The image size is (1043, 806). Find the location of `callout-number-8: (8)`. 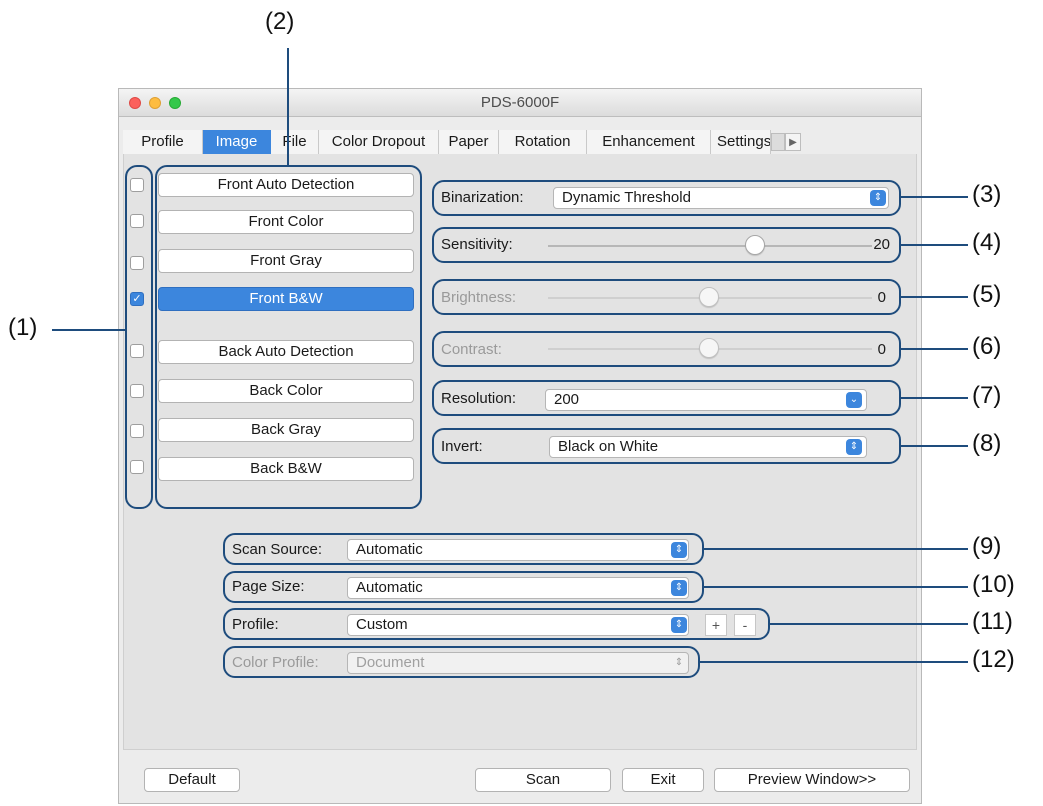

callout-number-8: (8) is located at coordinates (987, 443).